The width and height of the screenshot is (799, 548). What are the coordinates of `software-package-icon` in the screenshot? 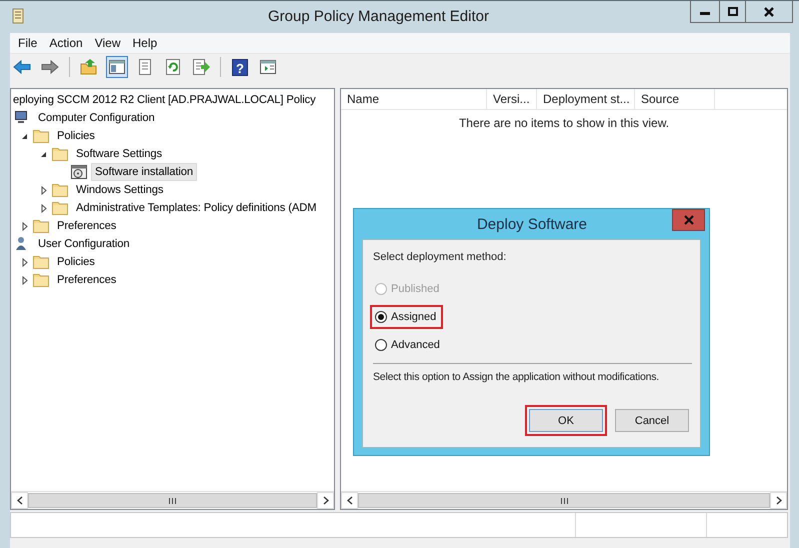 It's located at (79, 172).